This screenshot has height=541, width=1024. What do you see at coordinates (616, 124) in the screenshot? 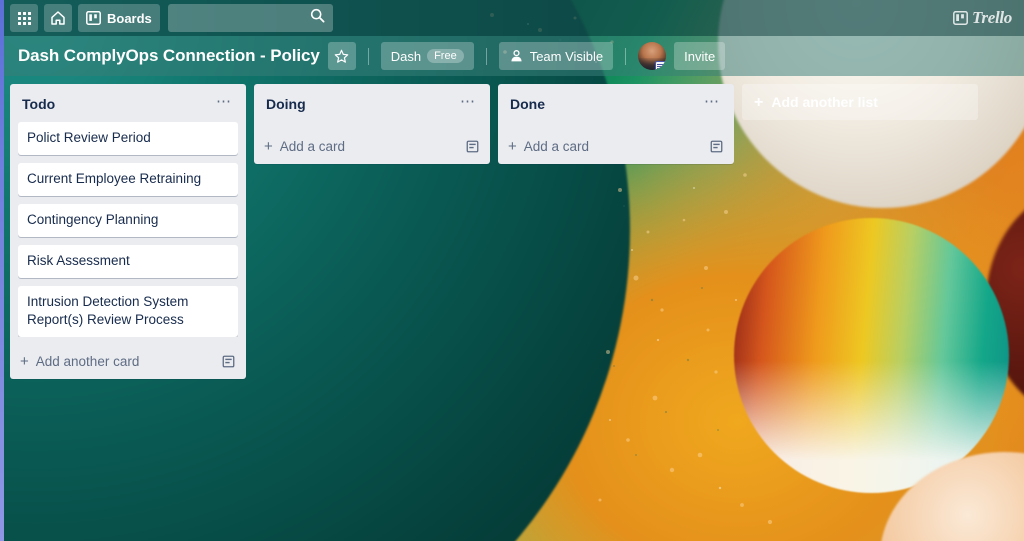
I see `list-done: Done ⋯ + Add a card` at bounding box center [616, 124].